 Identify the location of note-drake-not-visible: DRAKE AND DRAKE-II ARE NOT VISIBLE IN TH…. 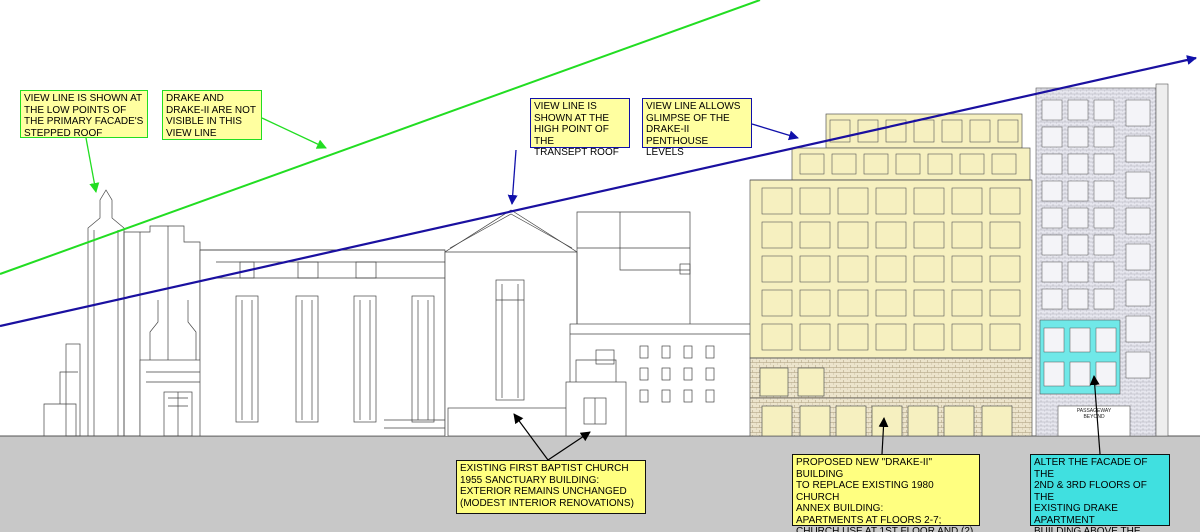
(212, 115).